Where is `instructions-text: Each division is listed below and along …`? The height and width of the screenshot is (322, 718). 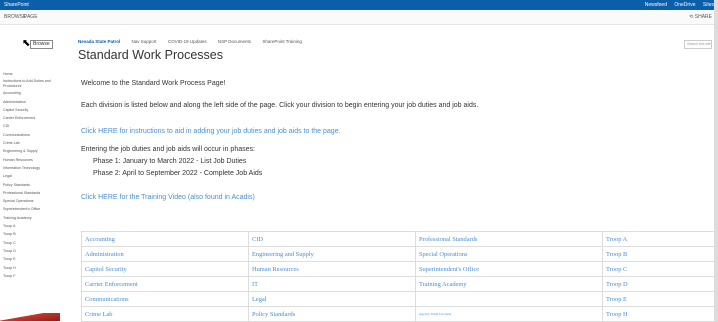
instructions-text: Each division is listed below and along … is located at coordinates (280, 105).